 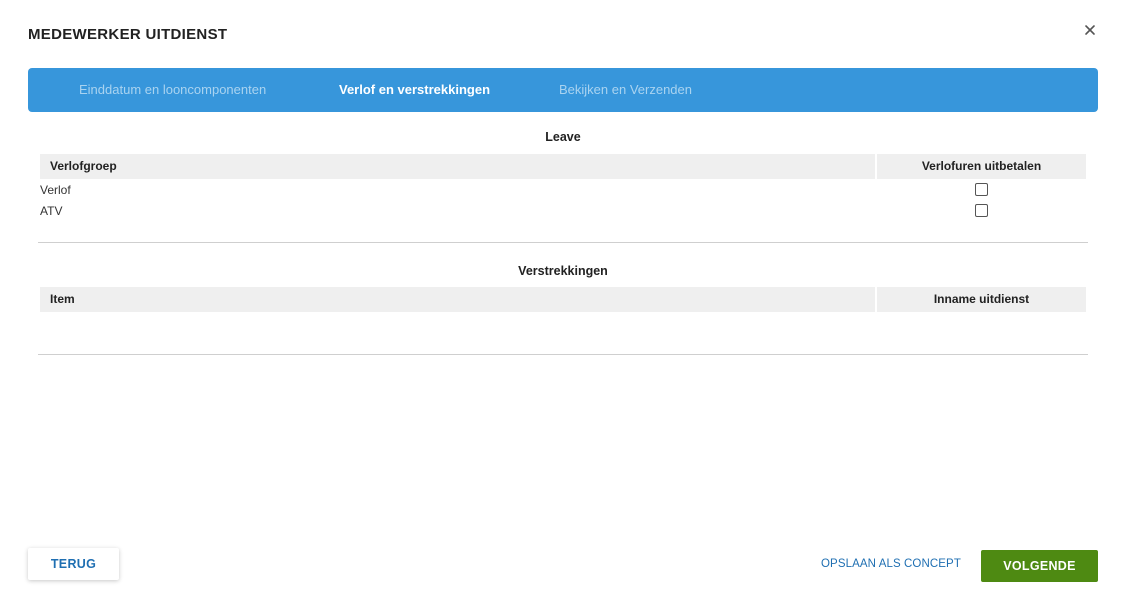 I want to click on close-button, so click(x=1090, y=30).